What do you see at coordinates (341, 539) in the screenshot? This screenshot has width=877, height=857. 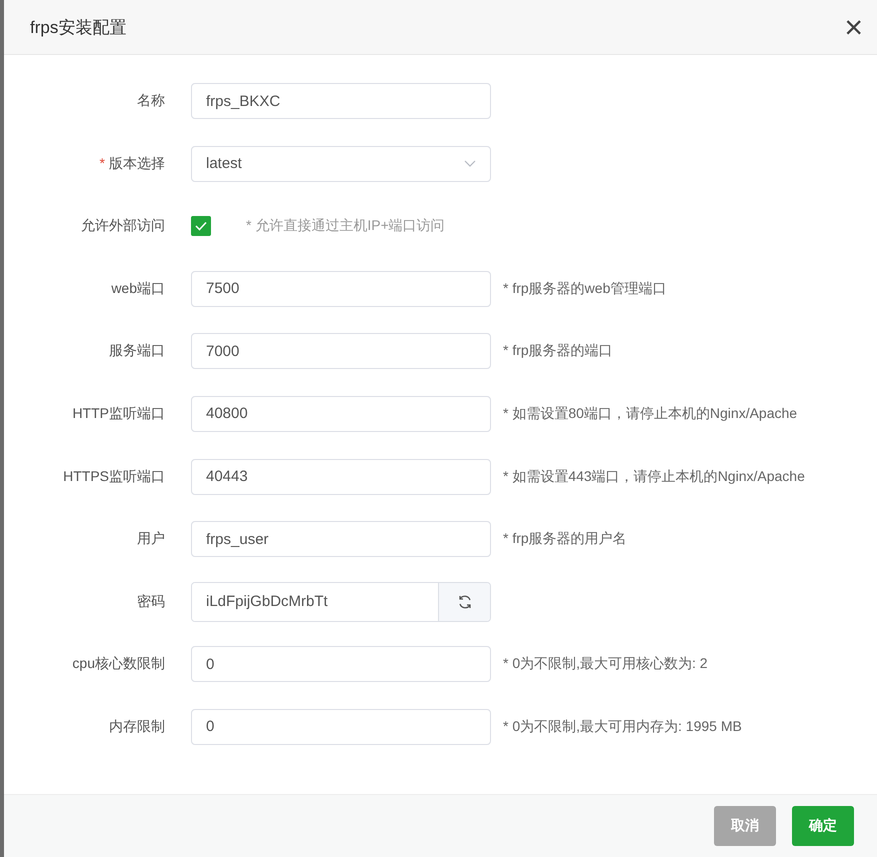 I see `input-field: frps_user` at bounding box center [341, 539].